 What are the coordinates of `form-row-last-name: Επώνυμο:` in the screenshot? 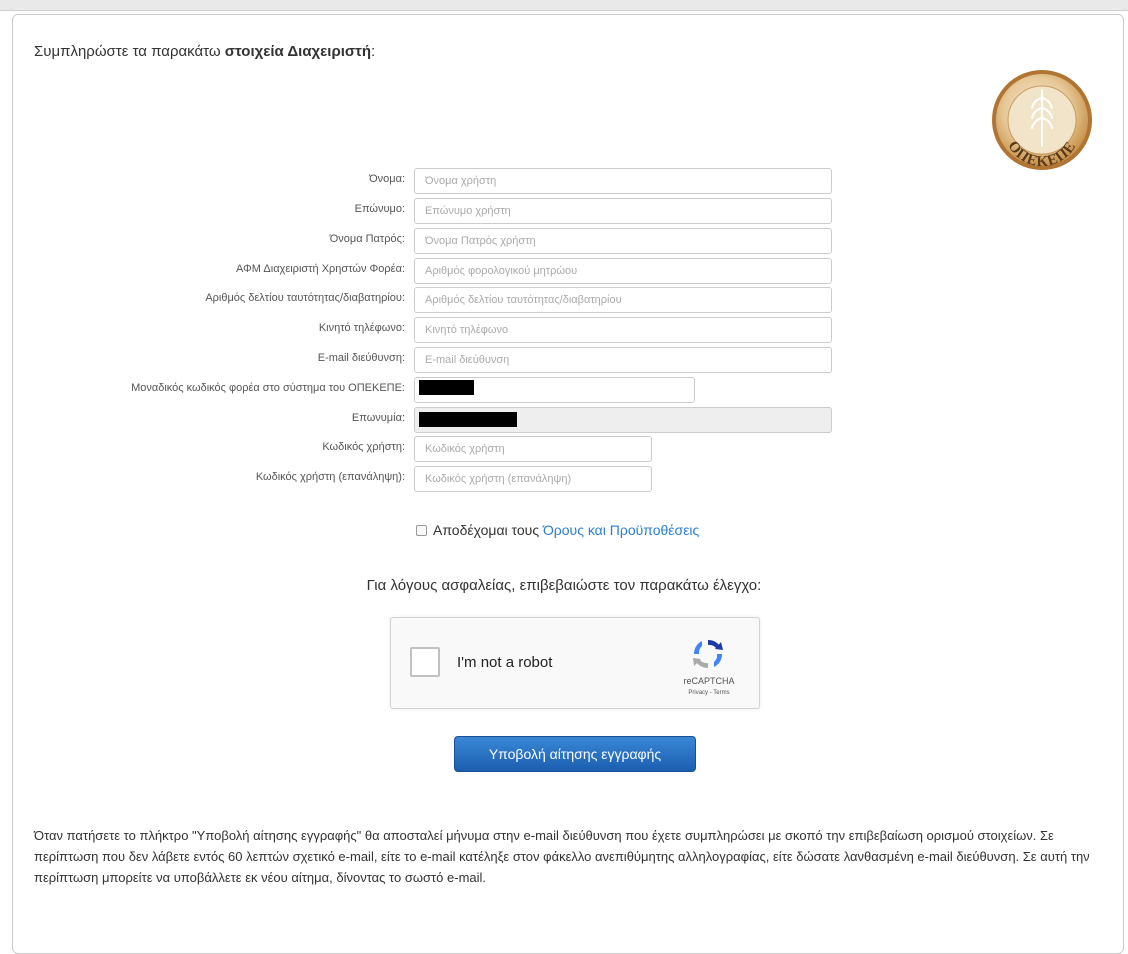 It's located at (564, 211).